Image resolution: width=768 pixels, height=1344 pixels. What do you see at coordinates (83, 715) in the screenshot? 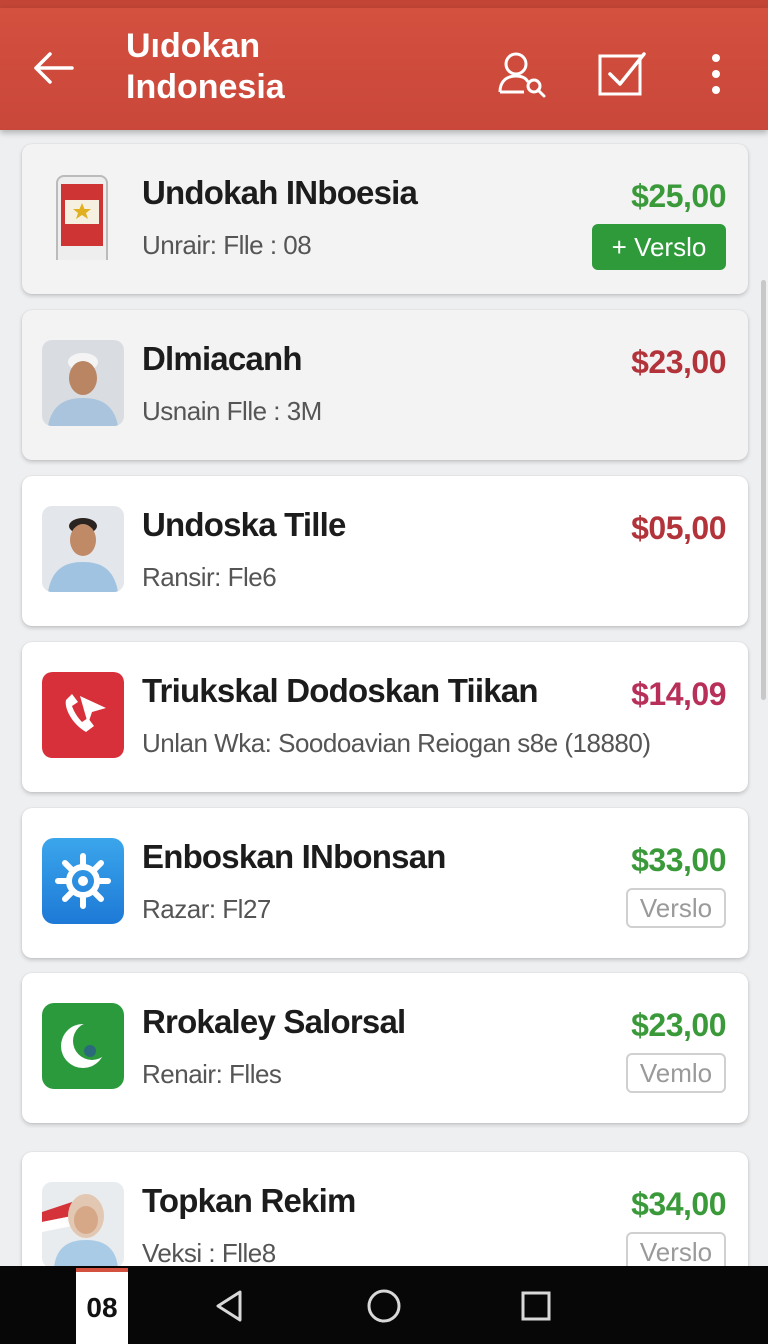
I see `phone-call-icon` at bounding box center [83, 715].